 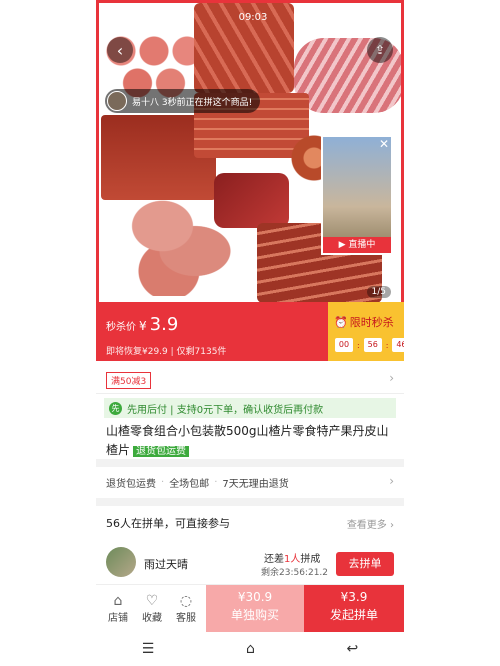 I want to click on flash-price: 秒杀价 ¥ 3.9, so click(x=142, y=324).